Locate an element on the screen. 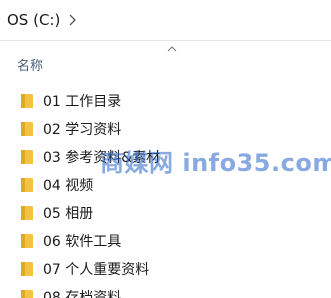 This screenshot has width=331, height=298. folder-name: 05 相册 is located at coordinates (68, 214).